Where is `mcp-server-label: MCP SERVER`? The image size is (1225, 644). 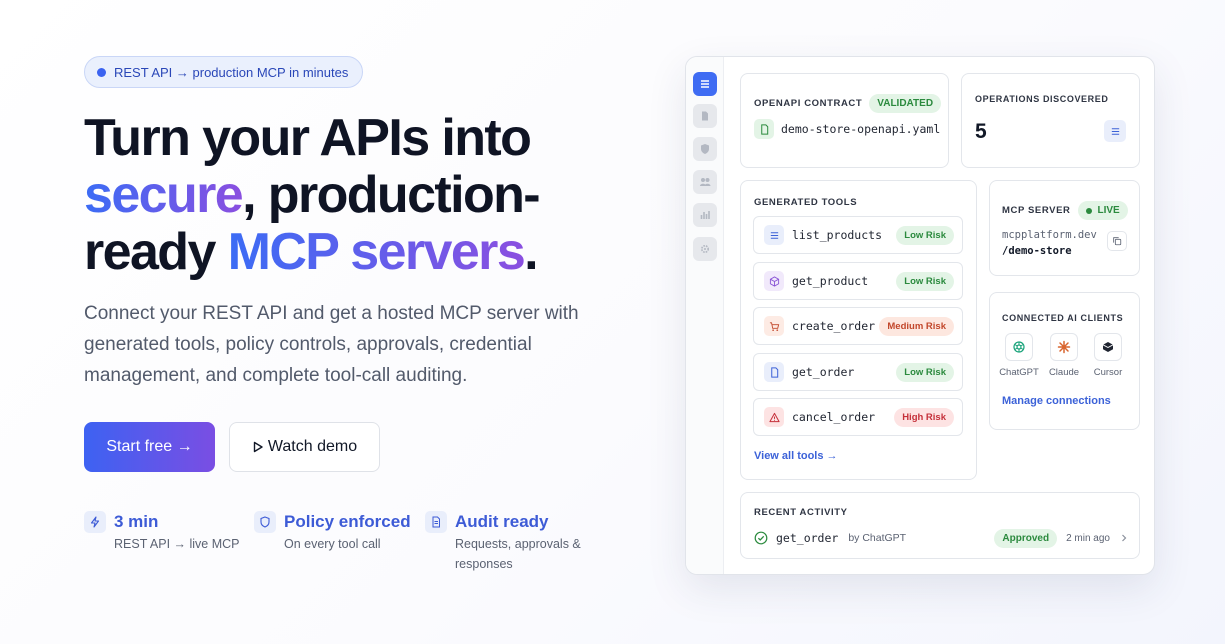 mcp-server-label: MCP SERVER is located at coordinates (1036, 210).